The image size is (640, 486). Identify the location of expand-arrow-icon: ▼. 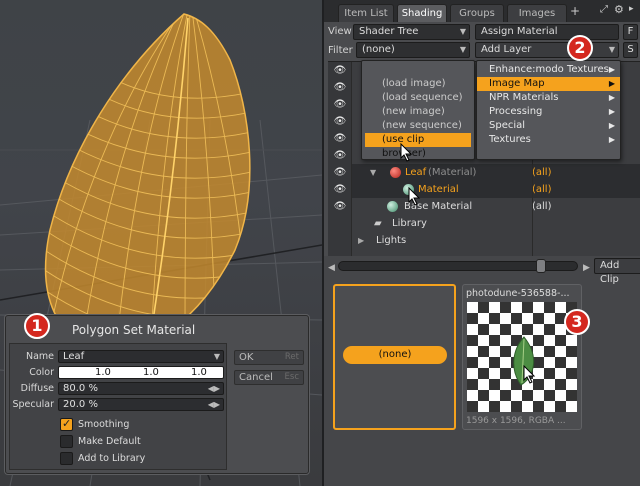
(373, 172).